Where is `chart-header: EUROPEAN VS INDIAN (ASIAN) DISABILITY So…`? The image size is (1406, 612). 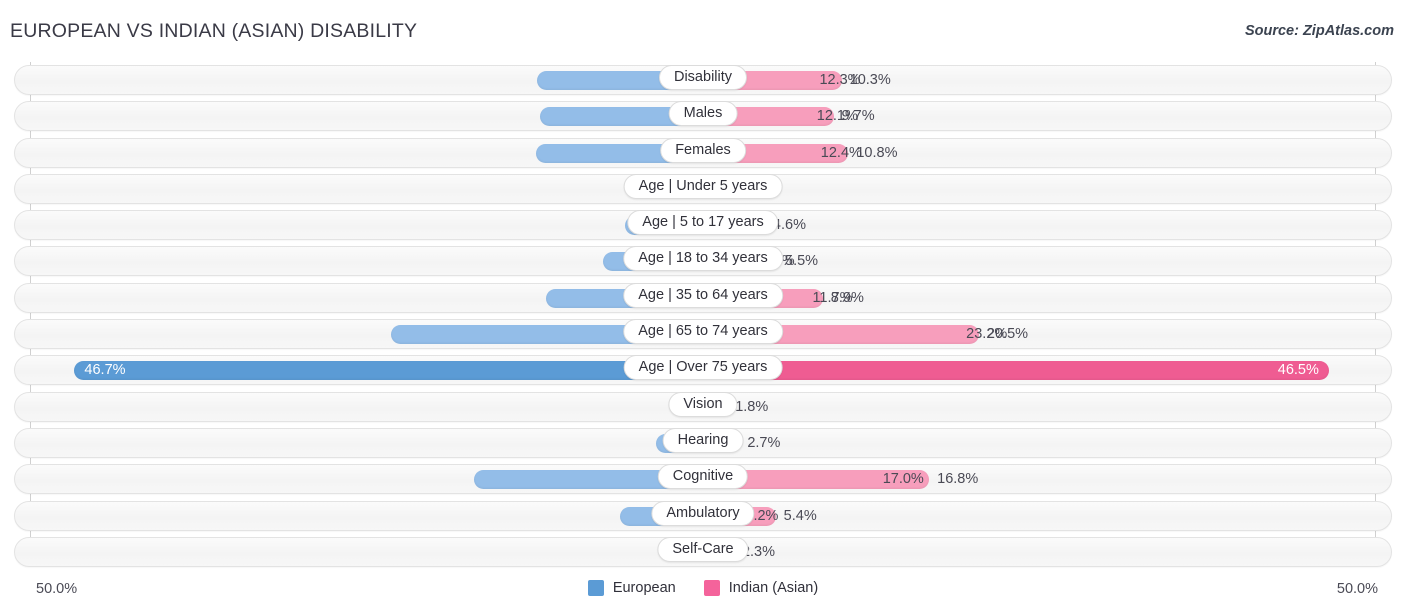 chart-header: EUROPEAN VS INDIAN (ASIAN) DISABILITY So… is located at coordinates (703, 31).